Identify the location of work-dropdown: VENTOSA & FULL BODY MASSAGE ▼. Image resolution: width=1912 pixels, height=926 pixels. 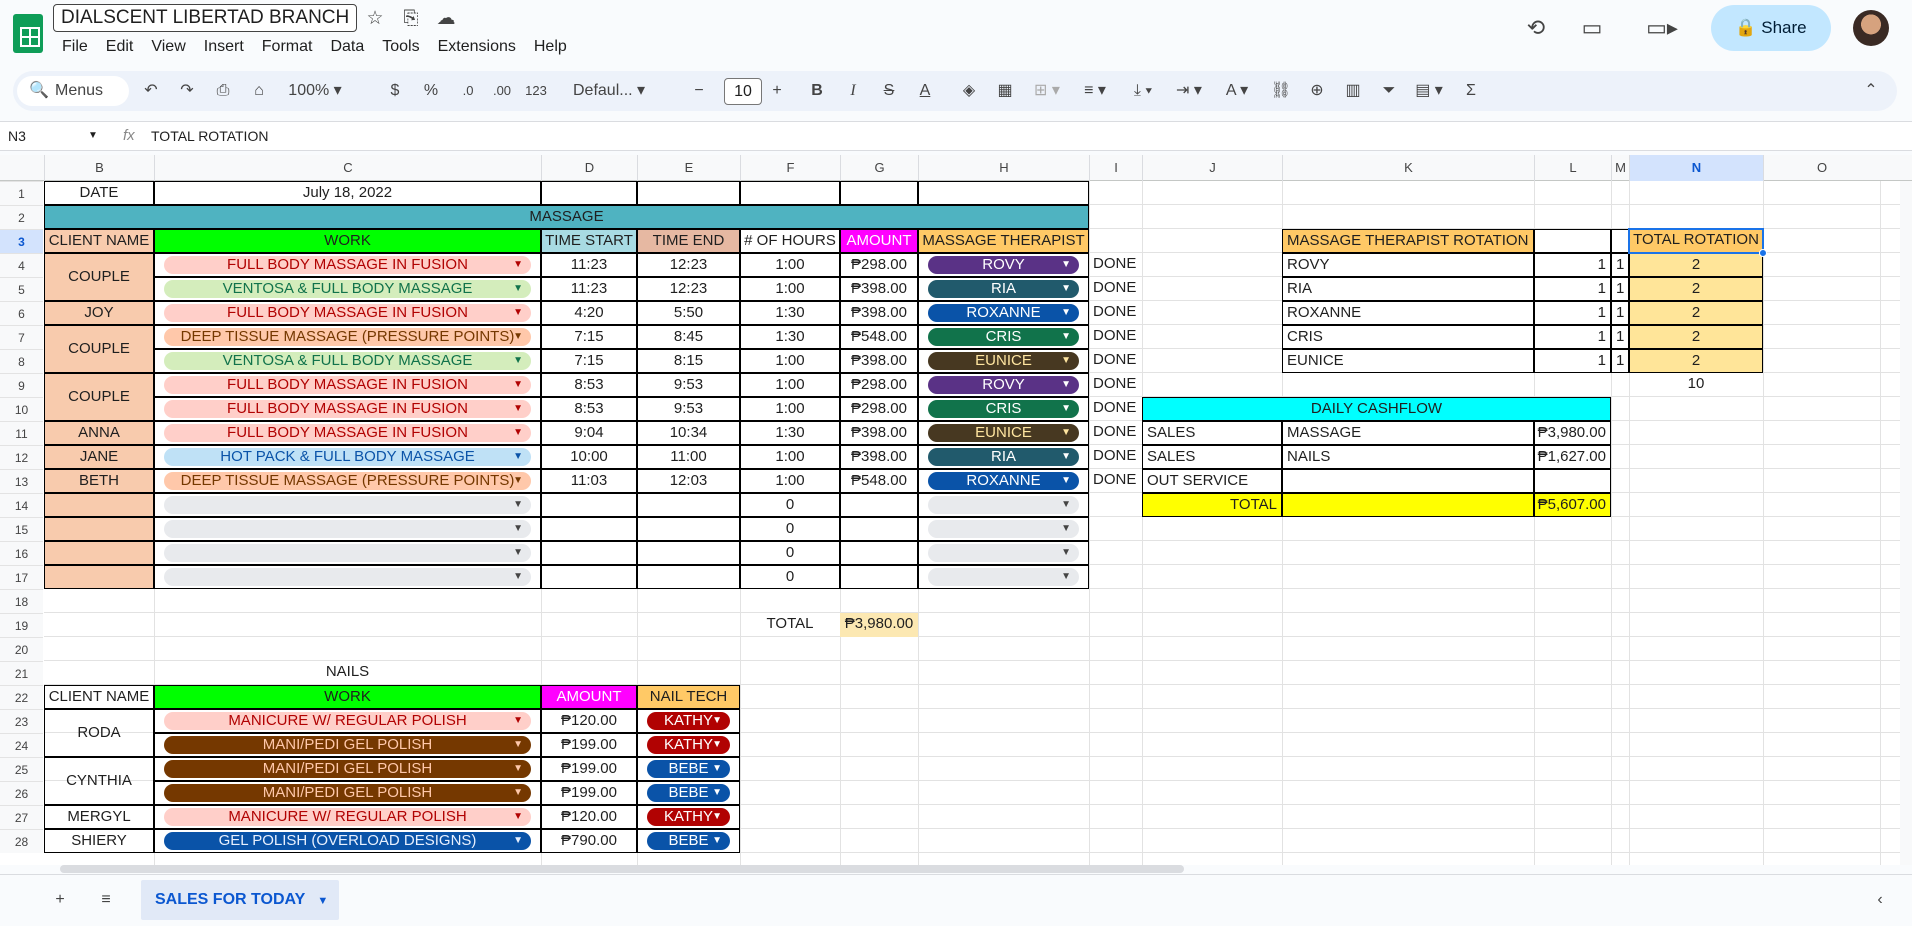
(347, 289).